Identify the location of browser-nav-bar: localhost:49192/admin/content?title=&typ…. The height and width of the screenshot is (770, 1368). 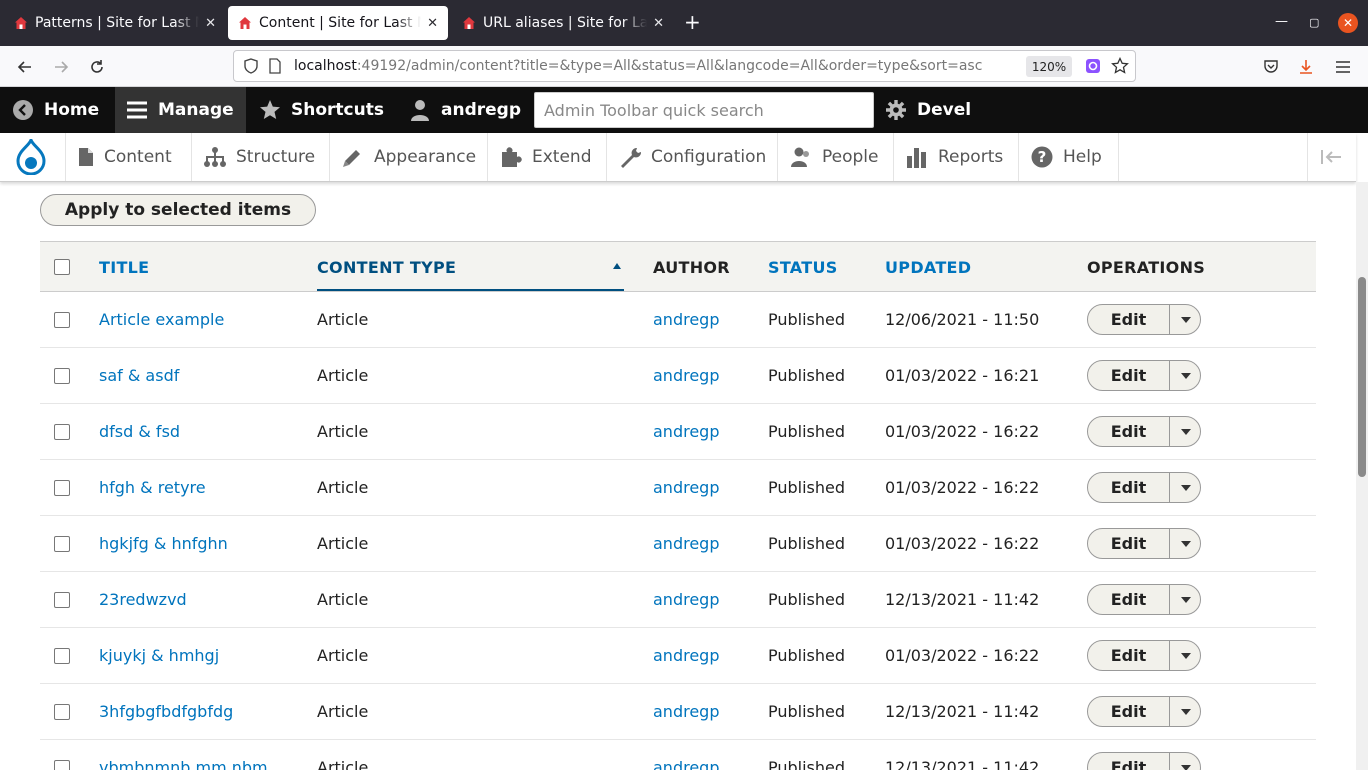
(684, 66).